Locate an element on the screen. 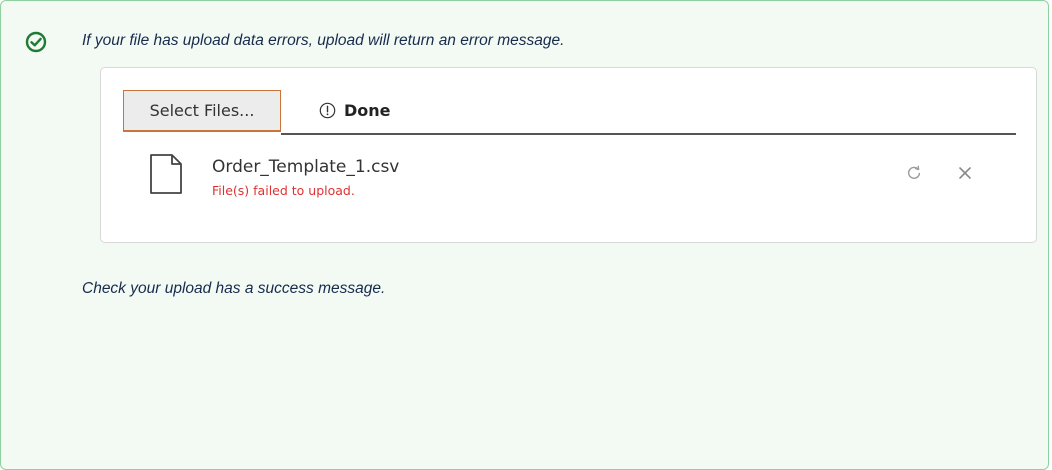 The image size is (1052, 470). upload-status: Done is located at coordinates (355, 110).